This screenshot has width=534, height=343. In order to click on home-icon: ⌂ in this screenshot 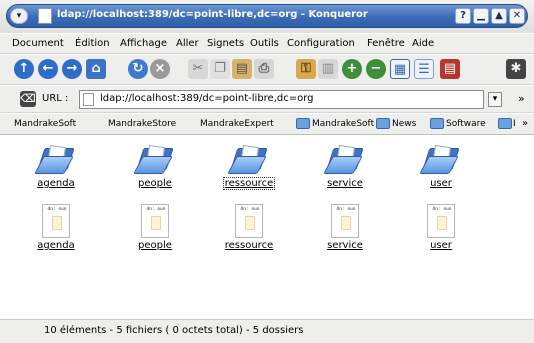, I will do `click(96, 69)`.